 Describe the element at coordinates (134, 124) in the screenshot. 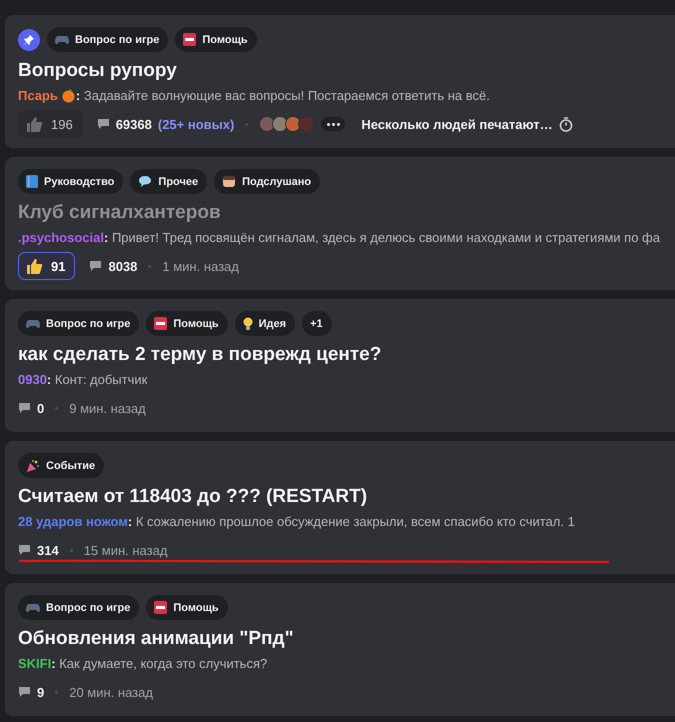

I see `comment-count: 69368` at that location.